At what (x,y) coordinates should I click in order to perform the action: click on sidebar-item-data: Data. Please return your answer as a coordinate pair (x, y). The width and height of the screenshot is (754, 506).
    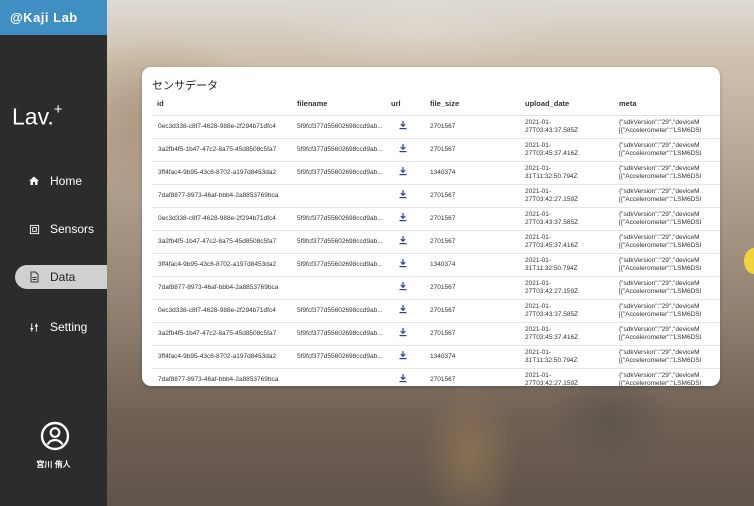
    Looking at the image, I should click on (61, 277).